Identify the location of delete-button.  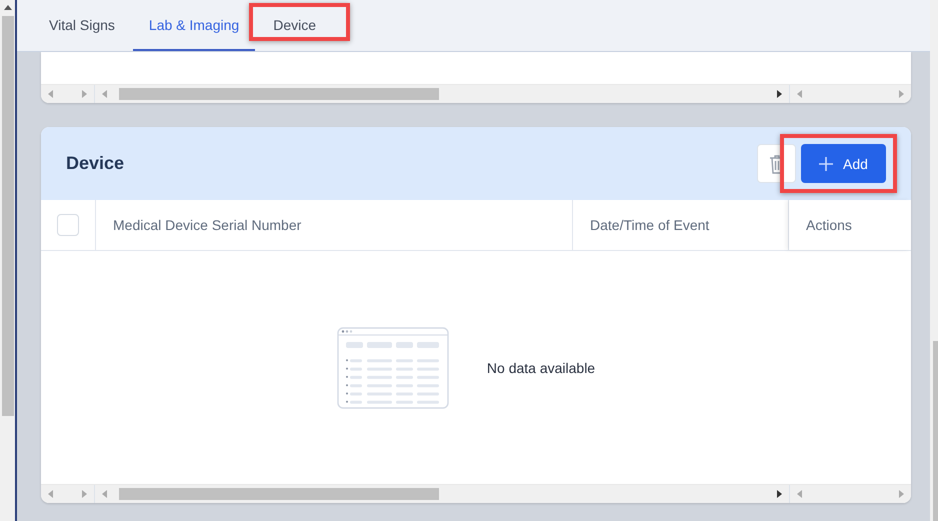
(776, 163).